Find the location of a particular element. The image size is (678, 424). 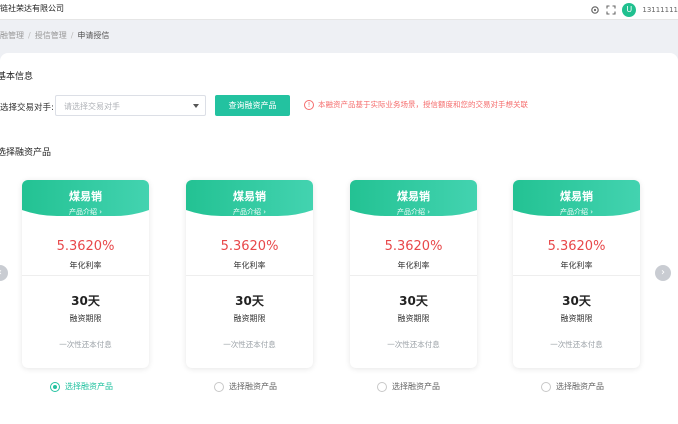

avatar: U is located at coordinates (629, 10).